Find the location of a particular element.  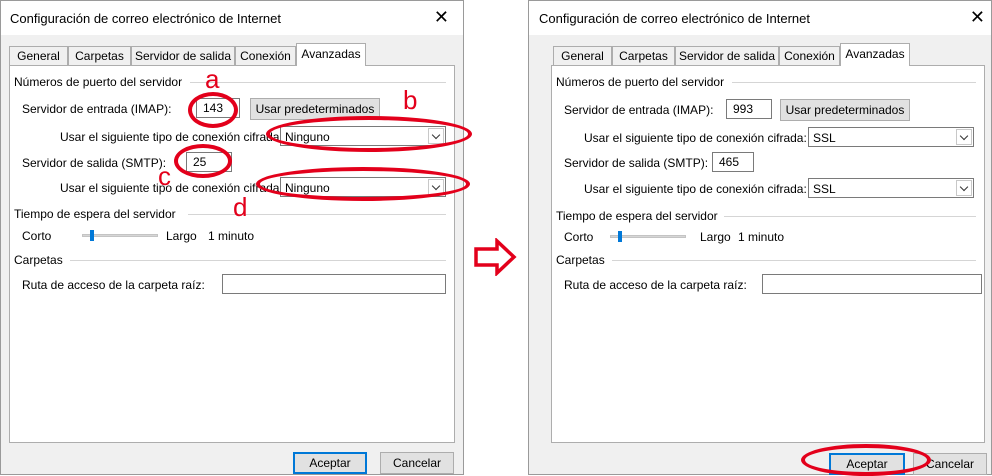

annotation-letter-c: c is located at coordinates (164, 176).